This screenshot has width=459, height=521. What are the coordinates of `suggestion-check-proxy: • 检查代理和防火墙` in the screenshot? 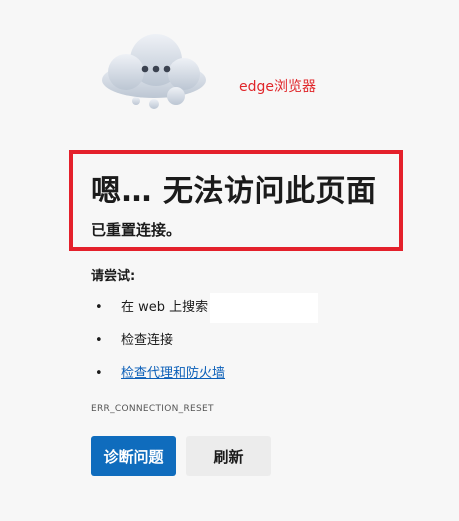 It's located at (206, 378).